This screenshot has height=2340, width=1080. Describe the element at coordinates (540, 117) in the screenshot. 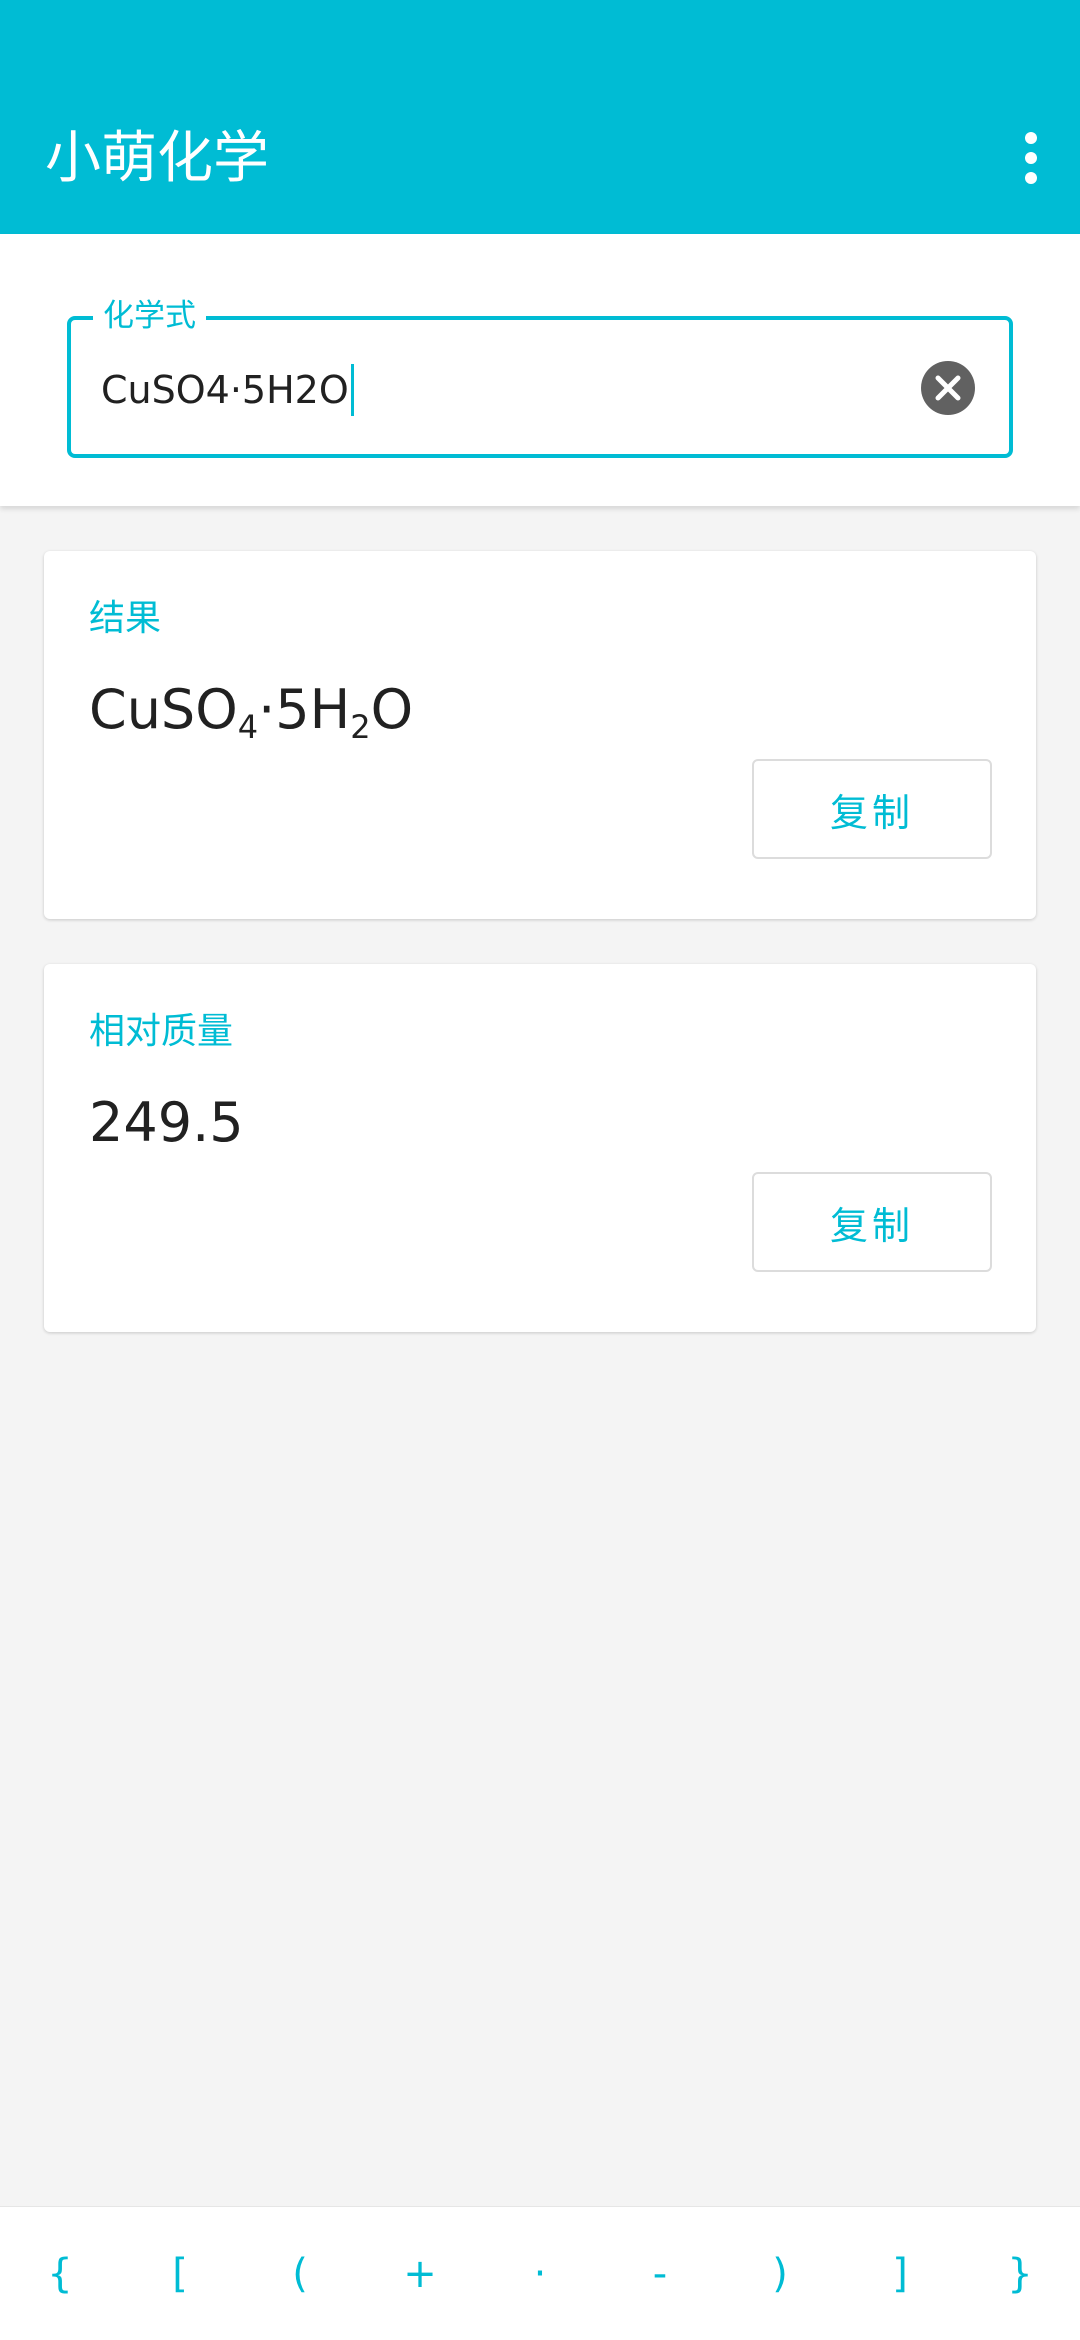

I see `app-bar: 小萌化学` at that location.